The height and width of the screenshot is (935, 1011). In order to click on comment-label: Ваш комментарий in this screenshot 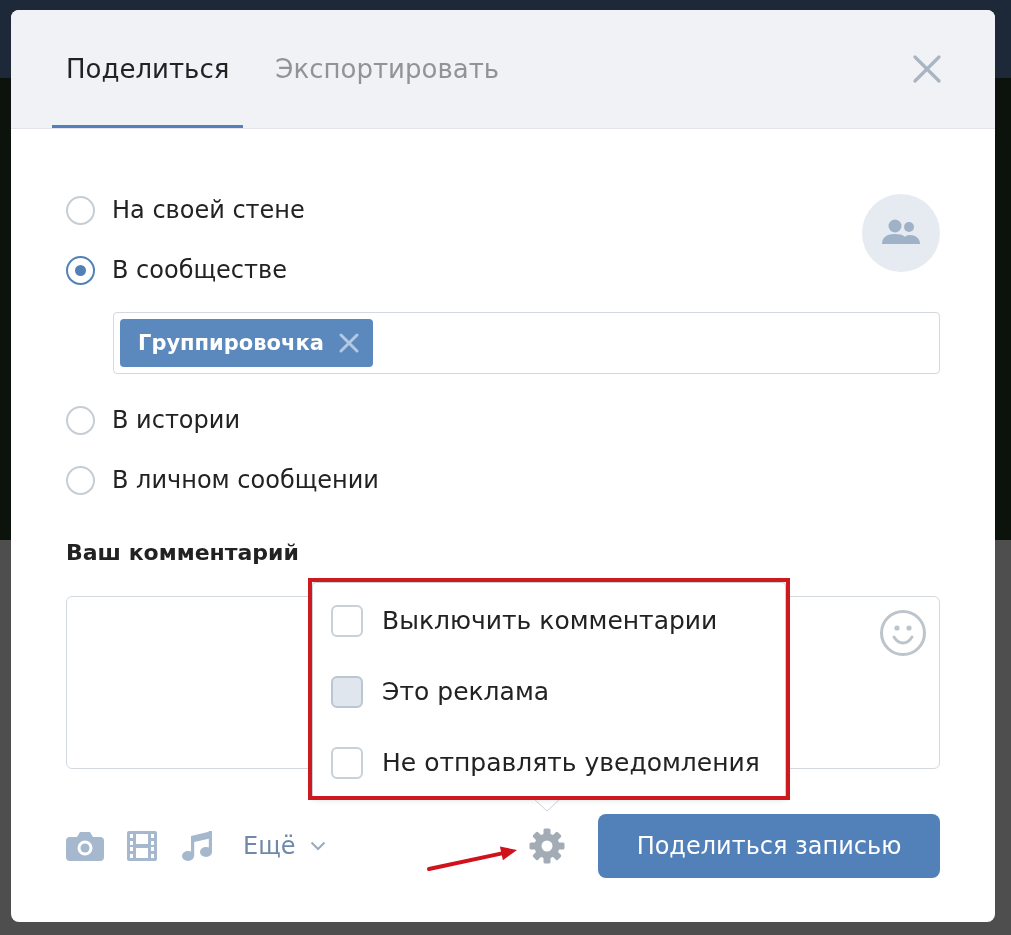, I will do `click(182, 553)`.